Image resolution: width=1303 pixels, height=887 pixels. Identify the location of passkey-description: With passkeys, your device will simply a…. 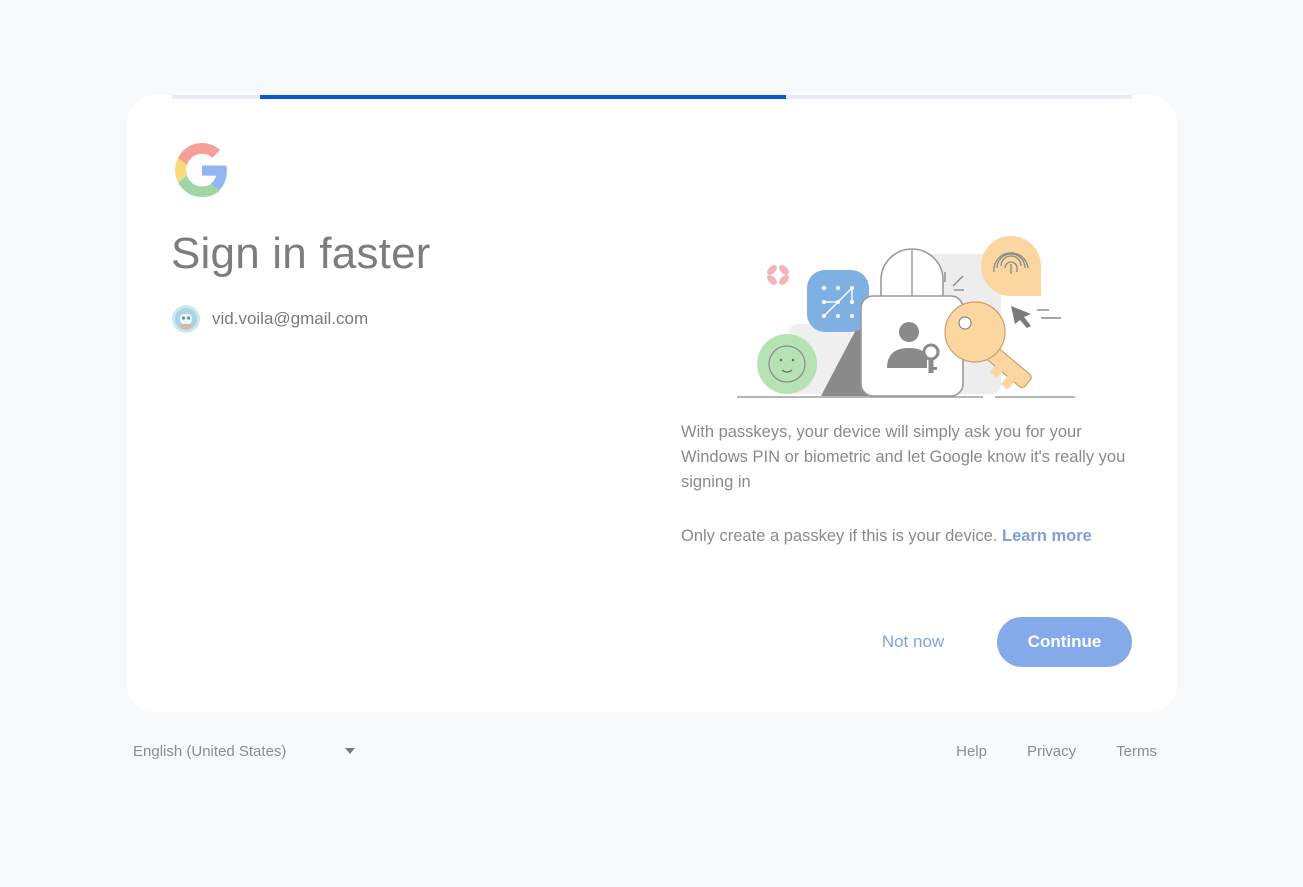
(903, 457).